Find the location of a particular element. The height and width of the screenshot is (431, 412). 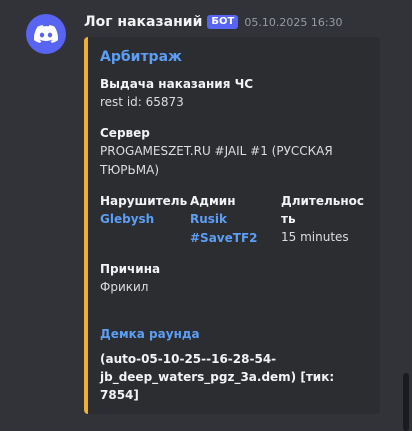

message-header: Лог наказаний БОТ 05.10.2025 16:30 is located at coordinates (213, 22).